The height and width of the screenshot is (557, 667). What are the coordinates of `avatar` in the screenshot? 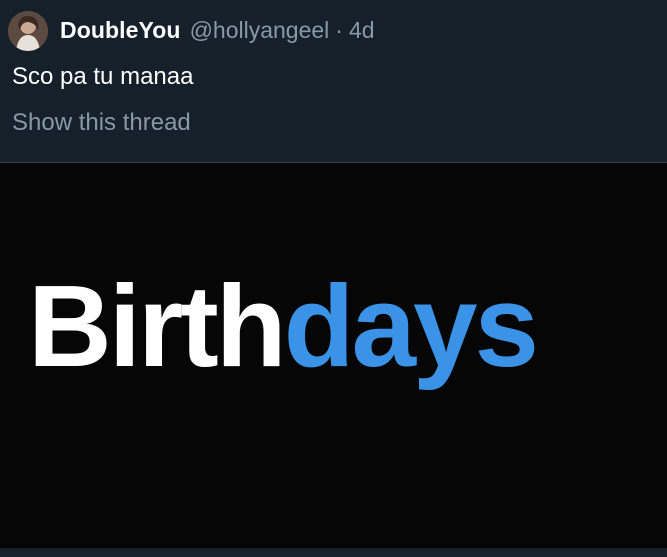 It's located at (28, 31).